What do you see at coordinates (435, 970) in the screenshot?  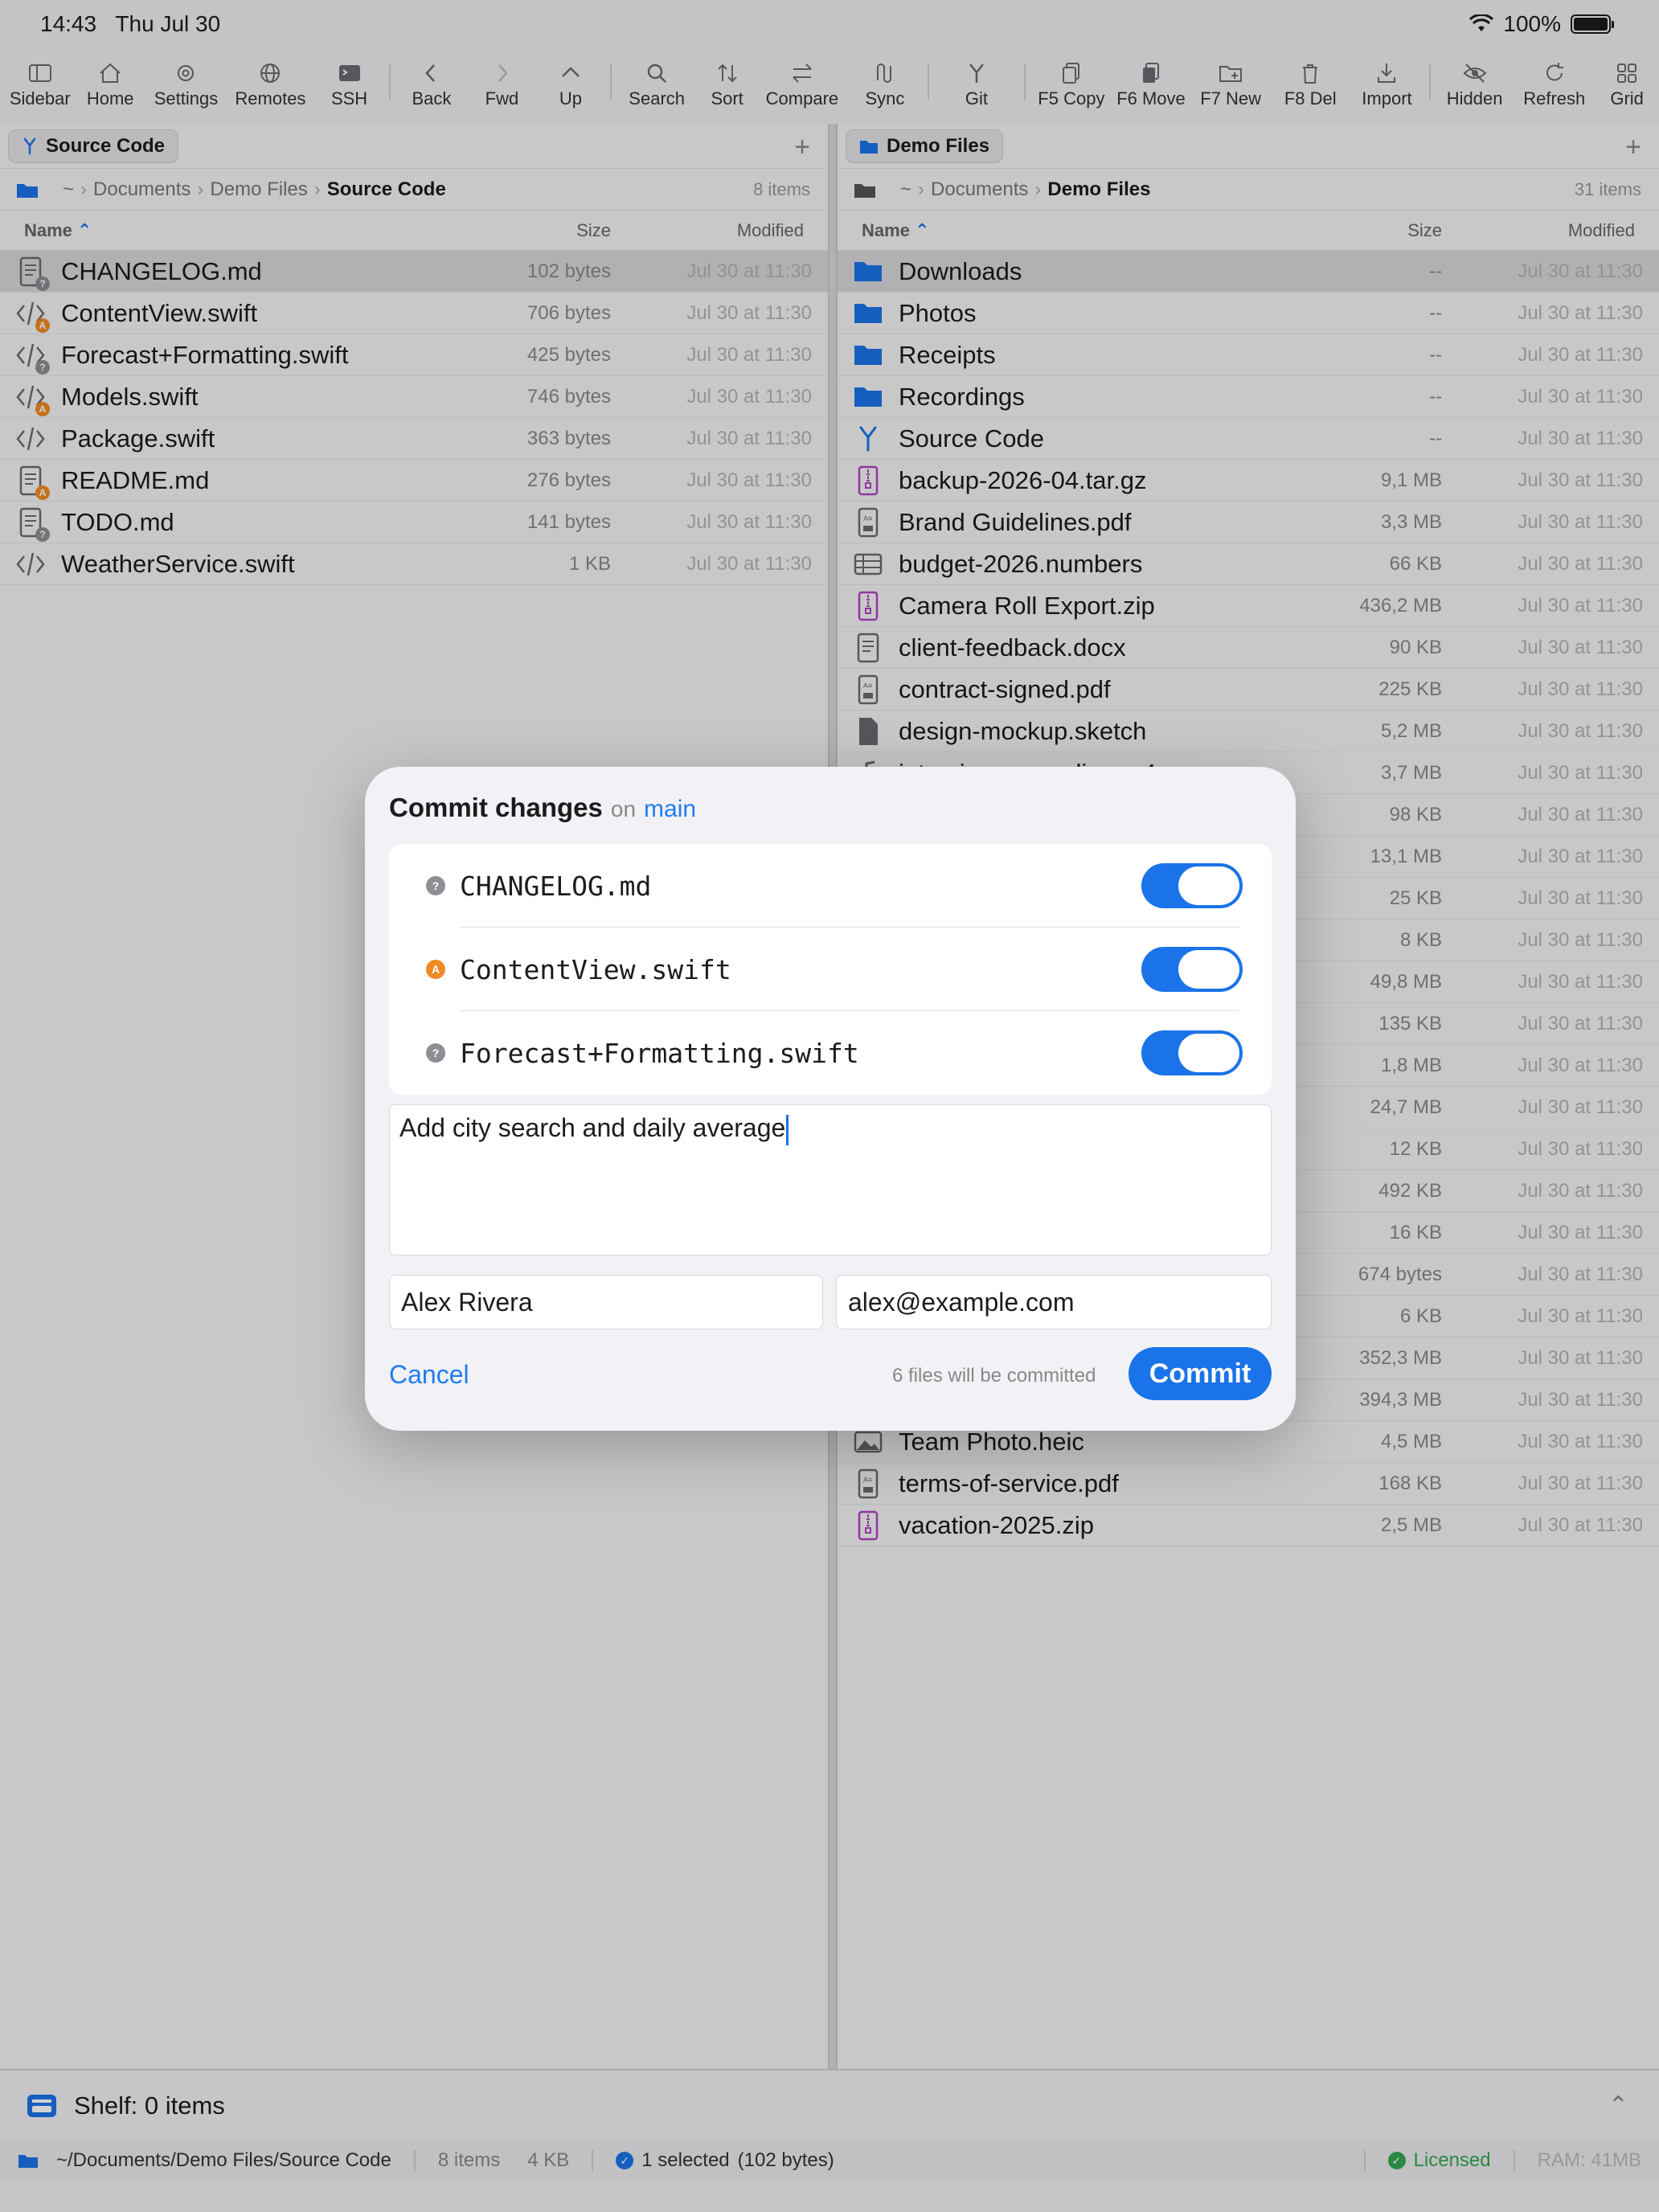 I see `added-badge-icon: A` at bounding box center [435, 970].